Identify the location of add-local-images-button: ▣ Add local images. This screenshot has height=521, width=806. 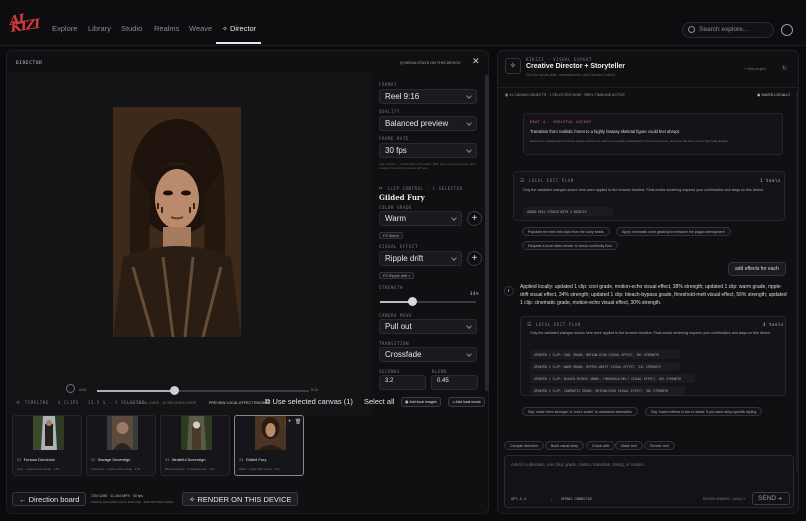
(421, 402).